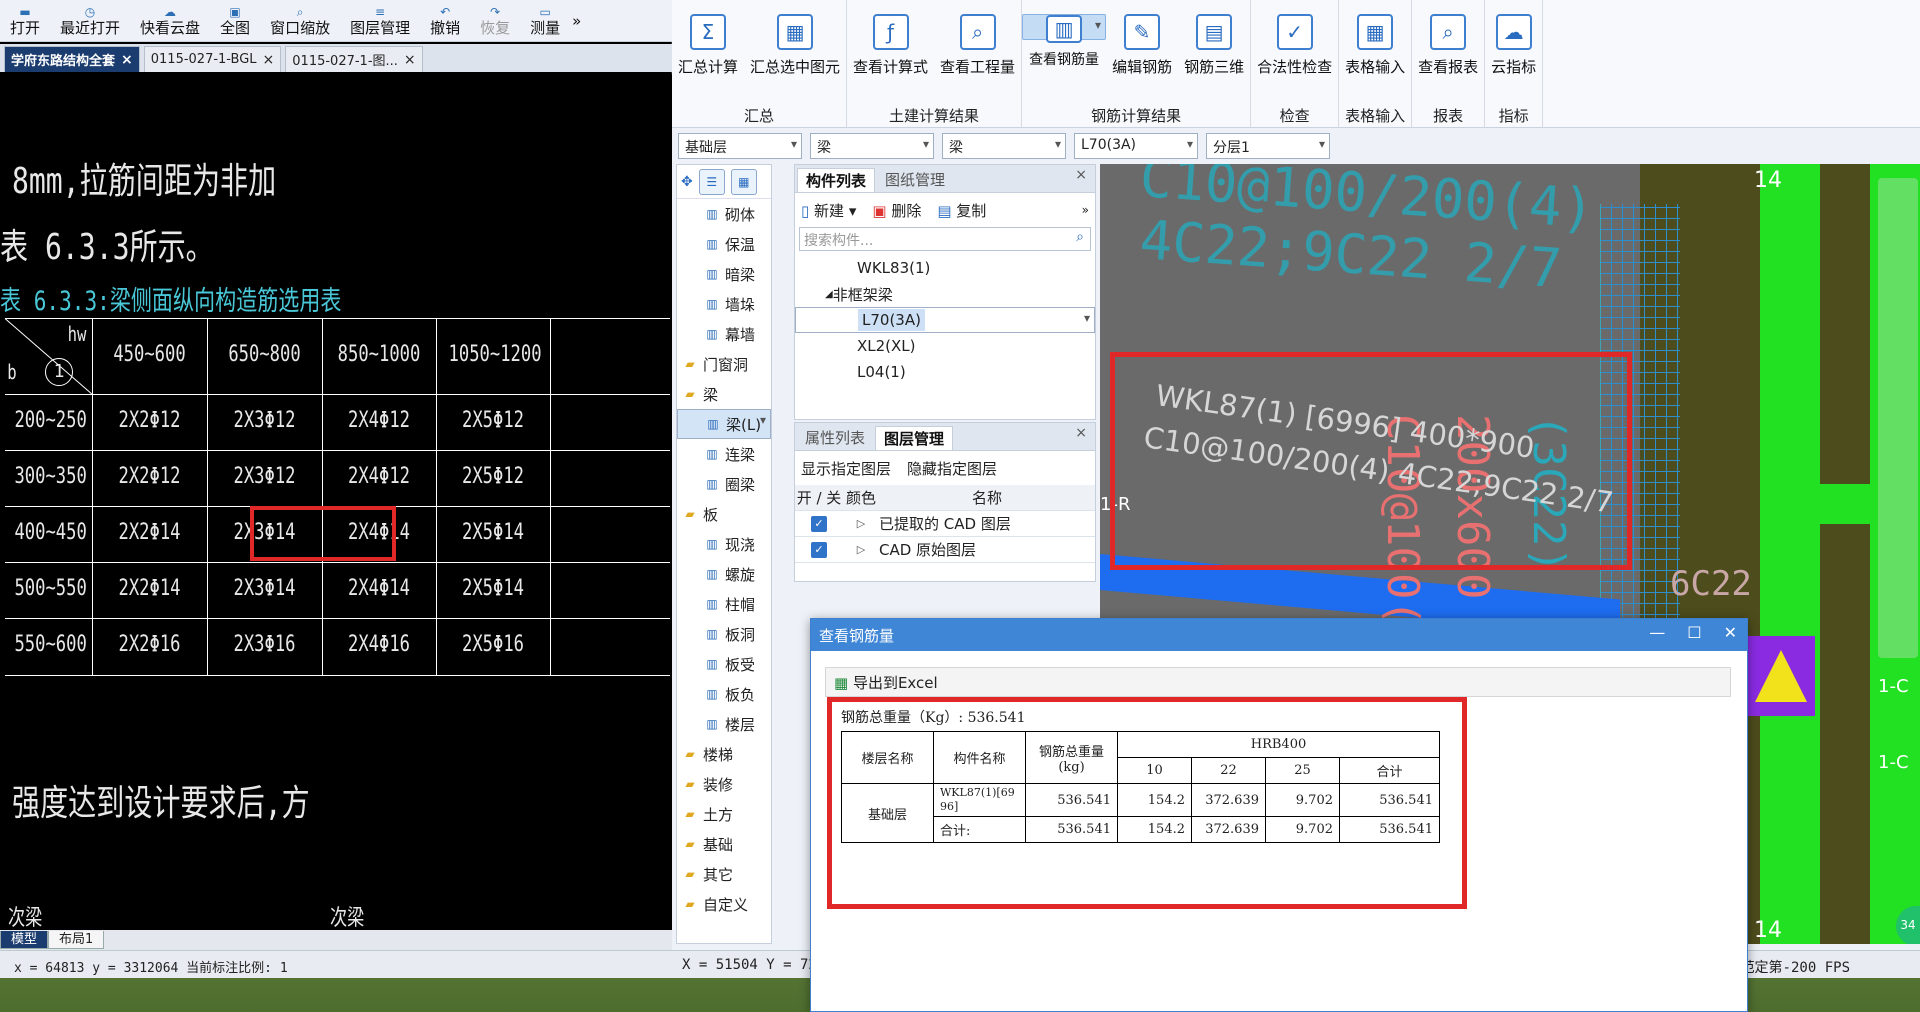  I want to click on nav-item: ▰ 板, so click(724, 514).